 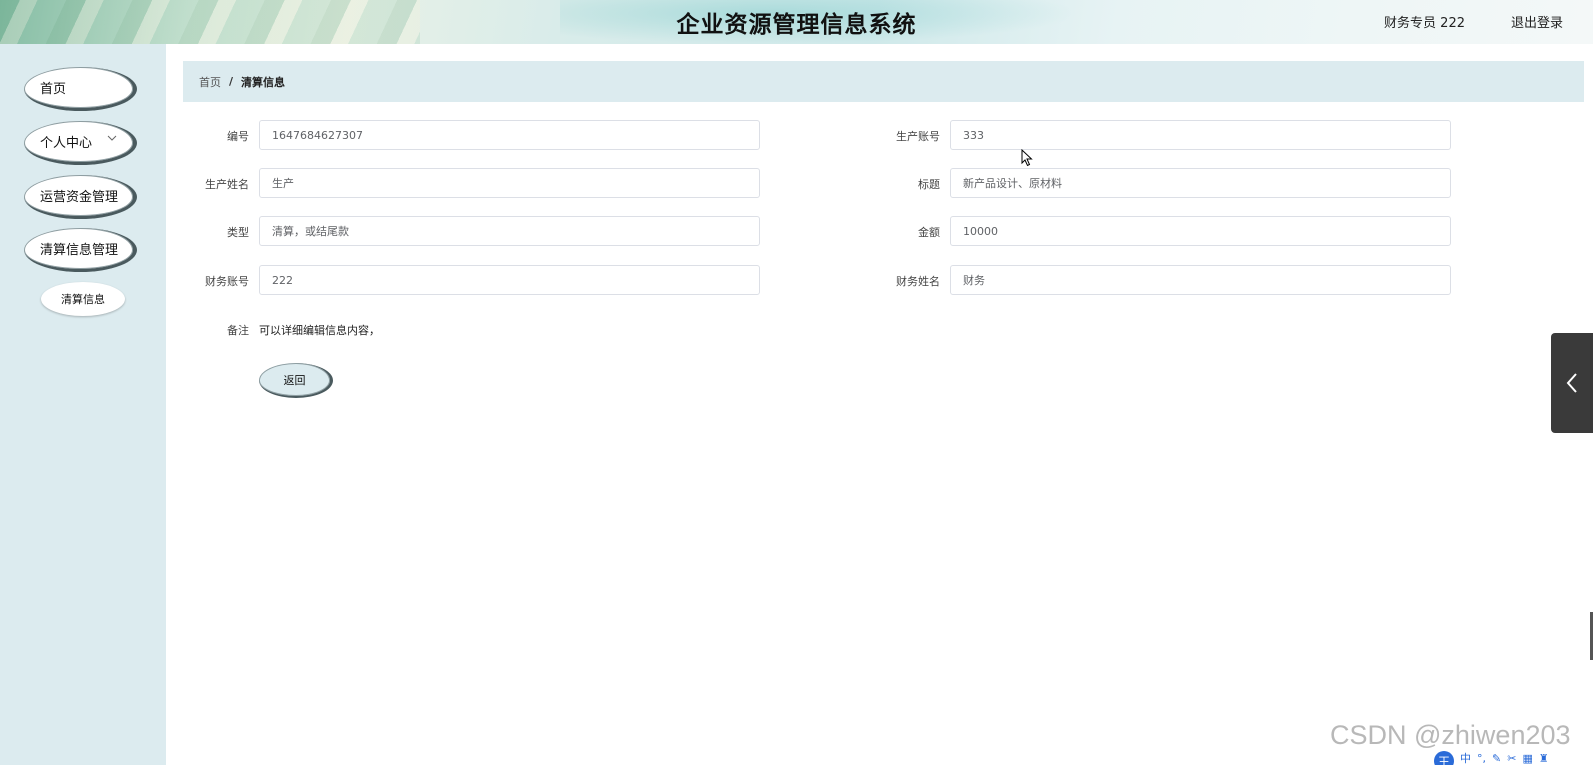 I want to click on sidebar-item-personal-center: 个人中心, so click(x=80, y=143).